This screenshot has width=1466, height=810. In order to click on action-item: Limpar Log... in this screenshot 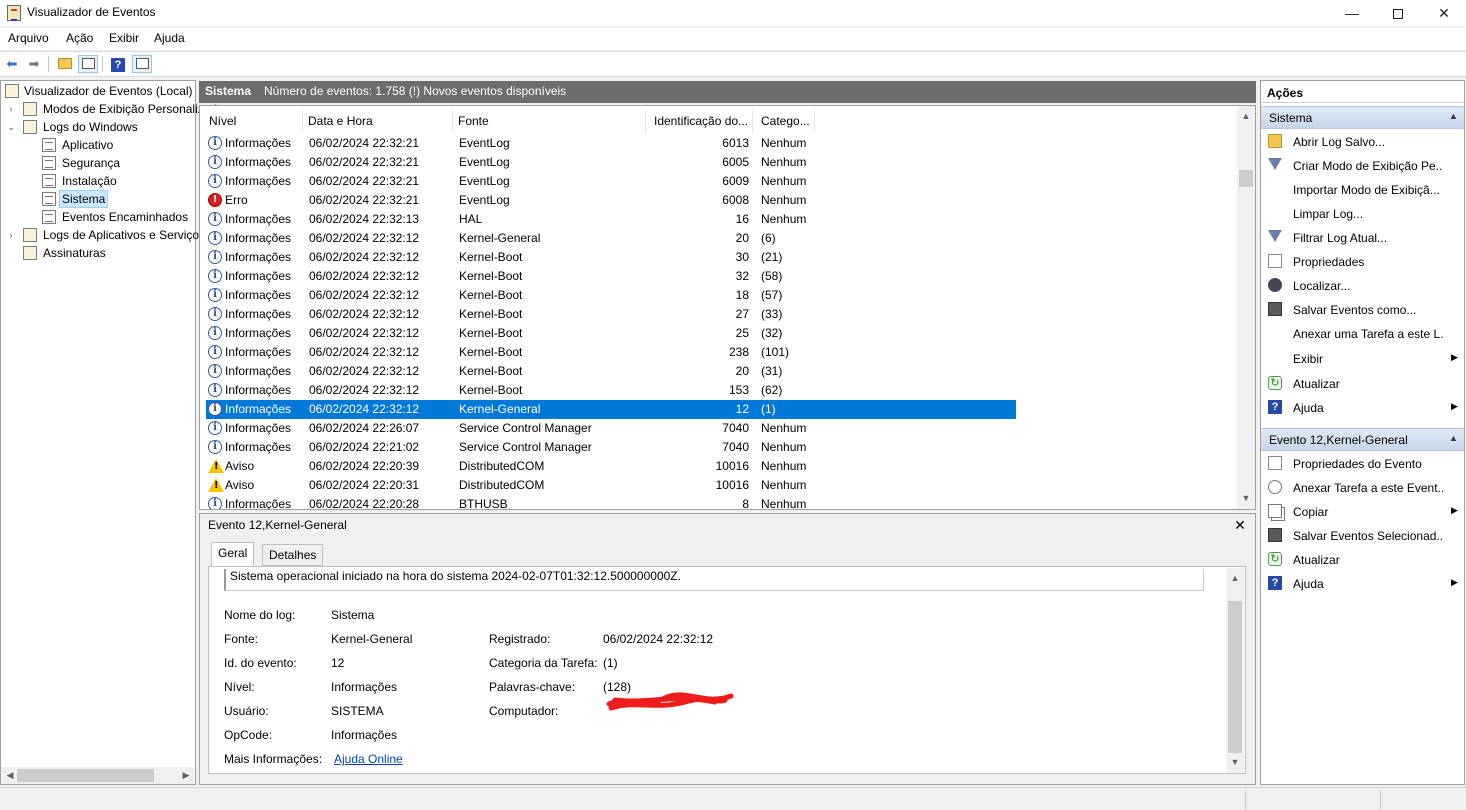, I will do `click(1362, 214)`.